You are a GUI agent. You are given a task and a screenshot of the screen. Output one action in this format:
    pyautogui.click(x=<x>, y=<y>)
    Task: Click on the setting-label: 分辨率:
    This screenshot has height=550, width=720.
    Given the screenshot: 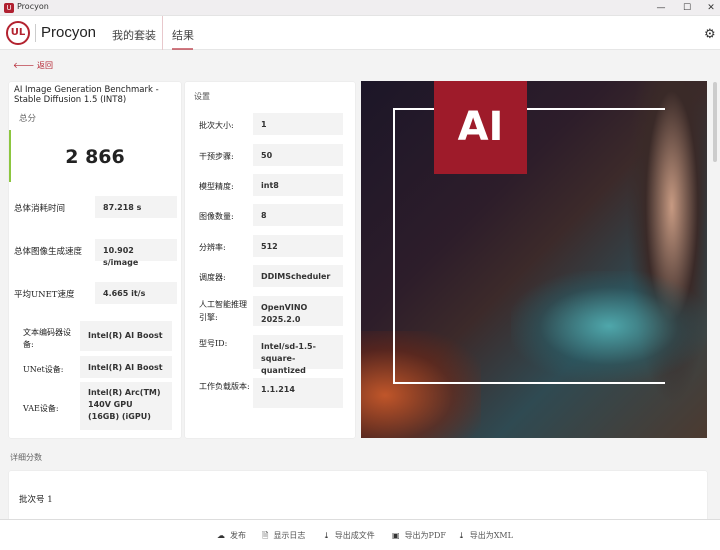 What is the action you would take?
    pyautogui.click(x=212, y=247)
    